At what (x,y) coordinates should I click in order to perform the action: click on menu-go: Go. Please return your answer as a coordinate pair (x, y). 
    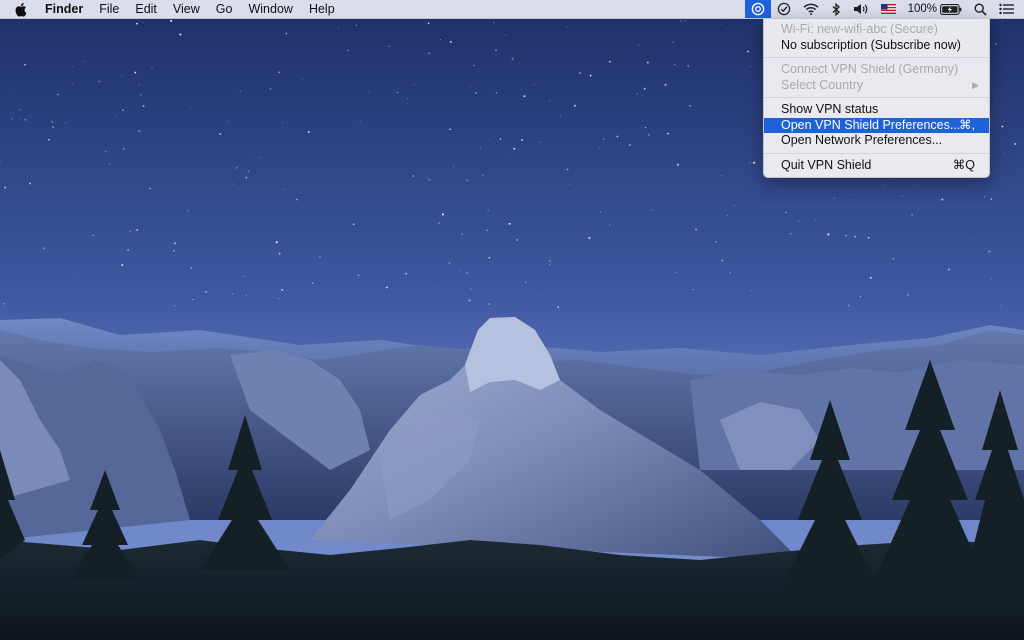
    Looking at the image, I should click on (224, 9).